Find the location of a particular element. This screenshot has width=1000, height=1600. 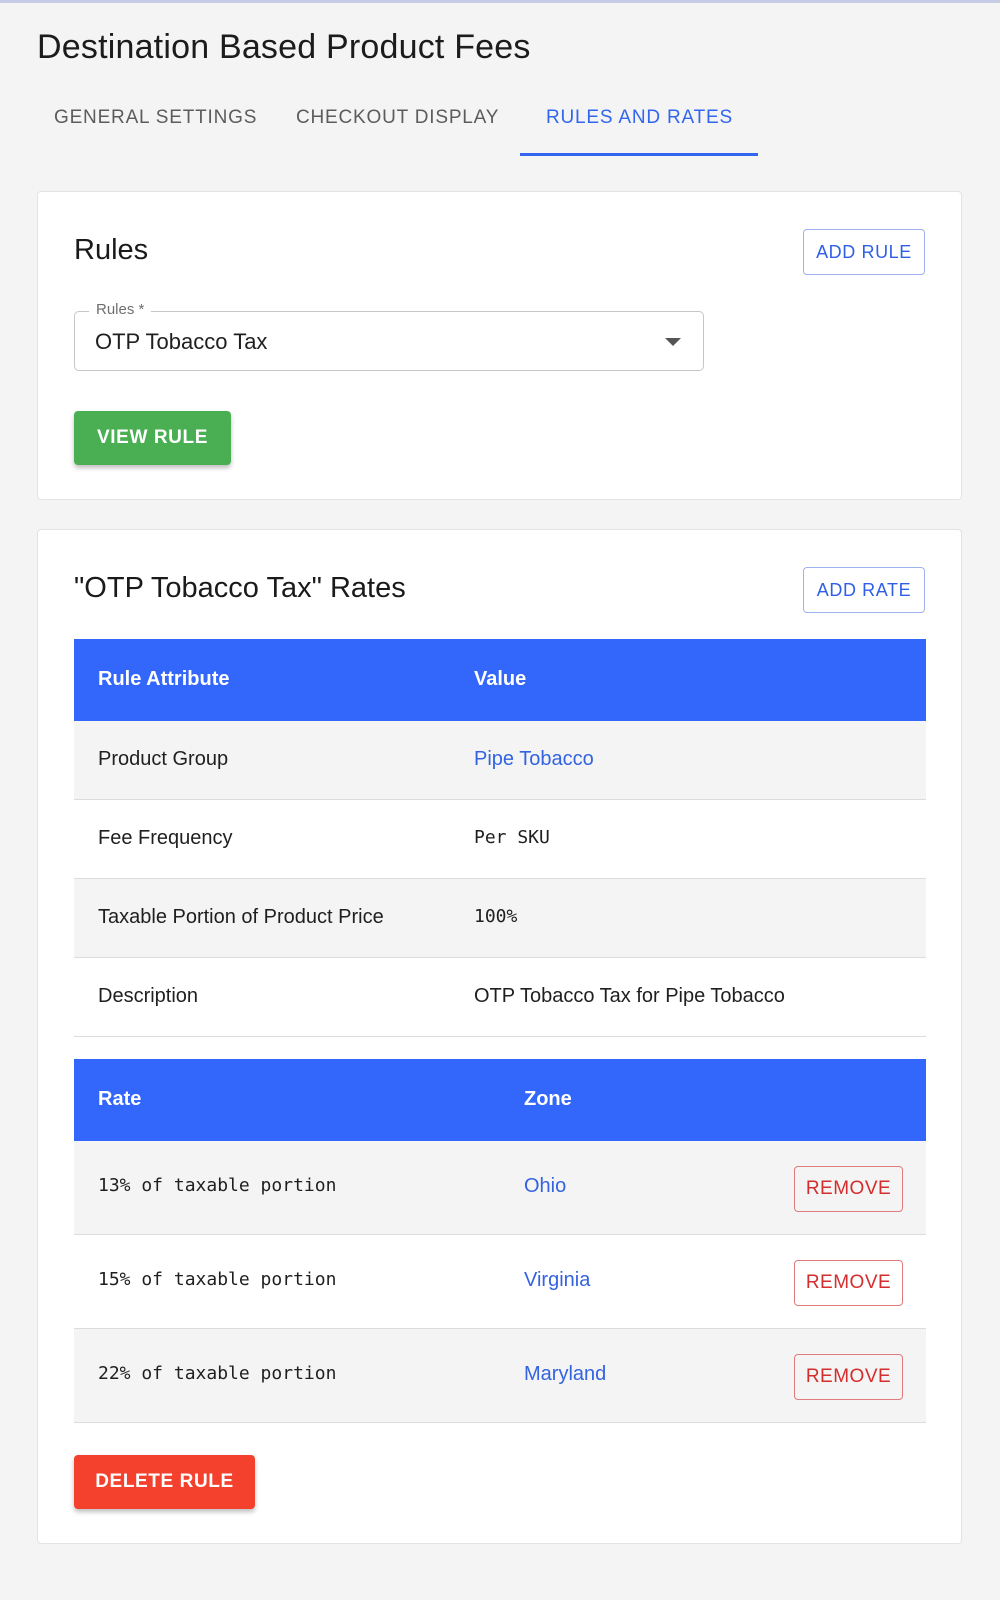

rules-select-value: OTP Tobacco Tax is located at coordinates (181, 341).